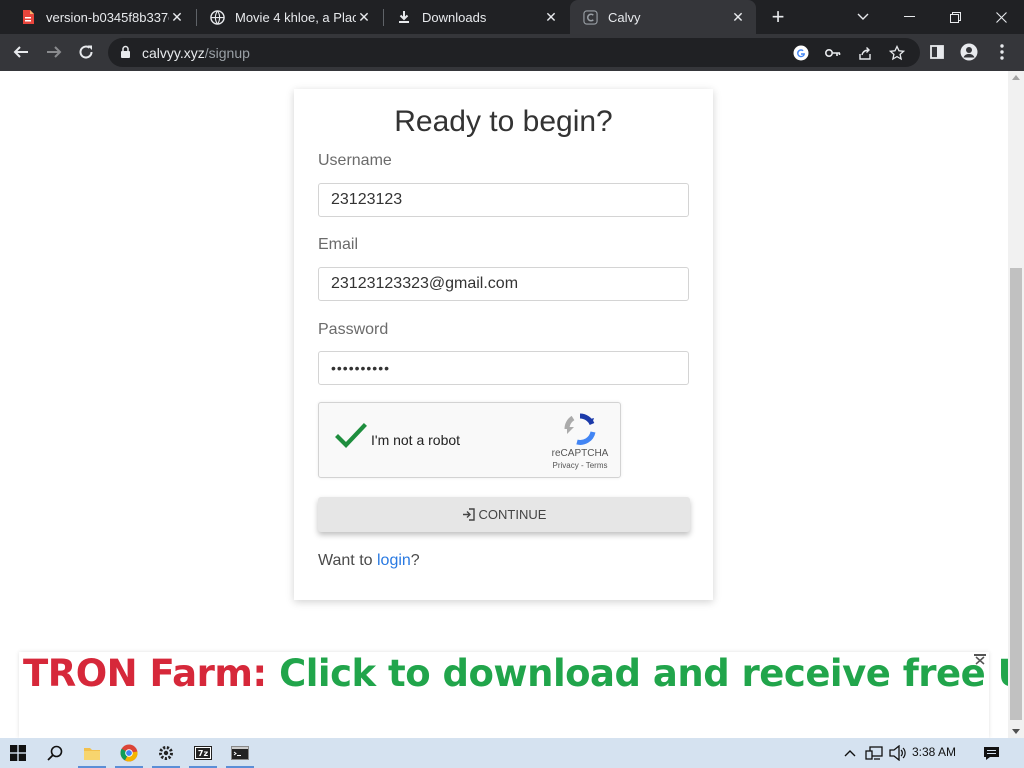 The height and width of the screenshot is (768, 1024). Describe the element at coordinates (969, 52) in the screenshot. I see `profile-avatar-icon` at that location.